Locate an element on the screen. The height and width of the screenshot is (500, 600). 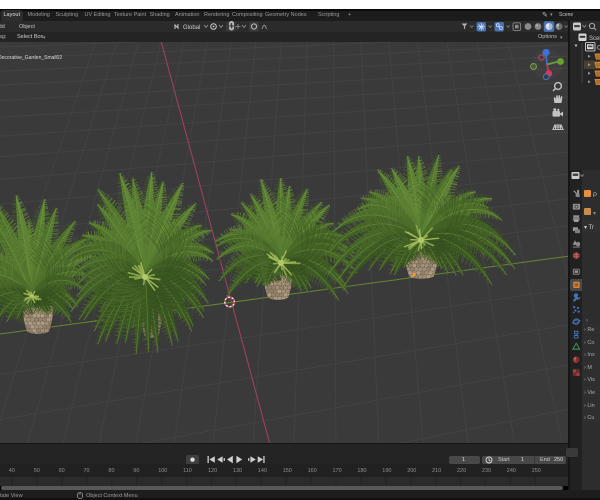
svg-text: › M is located at coordinates (588, 368).